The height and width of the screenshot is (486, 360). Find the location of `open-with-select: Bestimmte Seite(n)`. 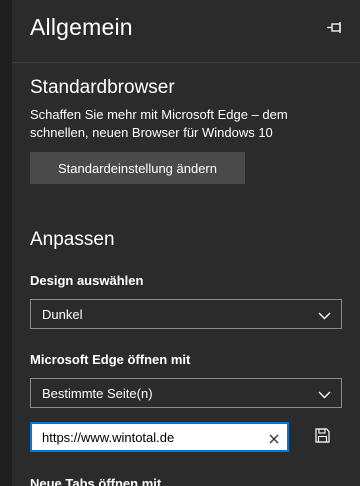

open-with-select: Bestimmte Seite(n) is located at coordinates (186, 393).